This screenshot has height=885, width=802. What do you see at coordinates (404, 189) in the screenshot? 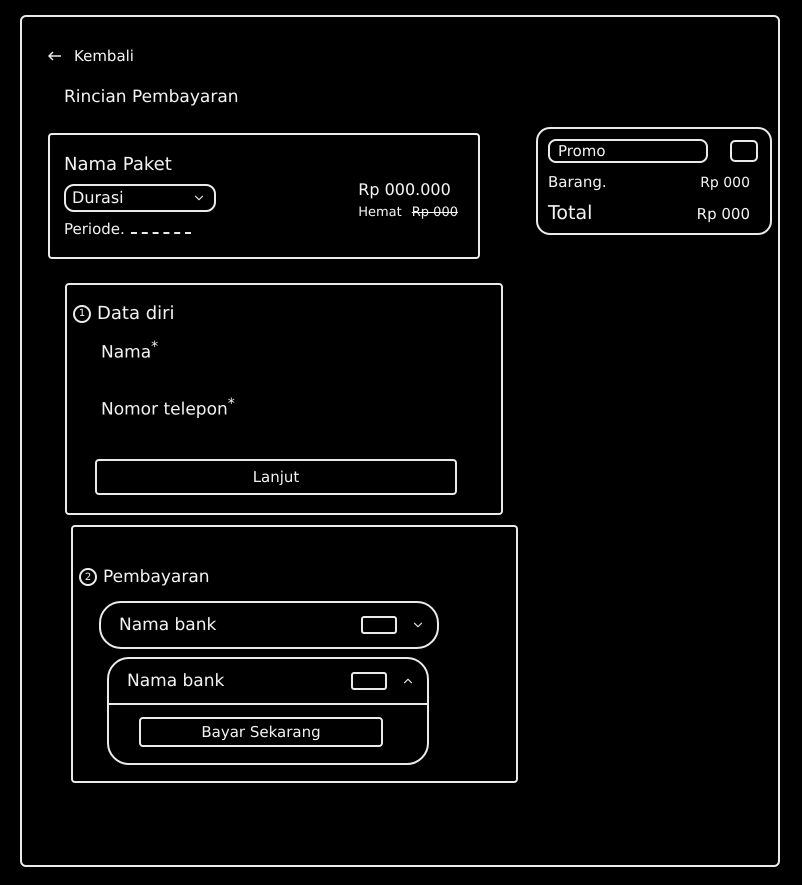
I see `package-price: Rp 000.000` at bounding box center [404, 189].